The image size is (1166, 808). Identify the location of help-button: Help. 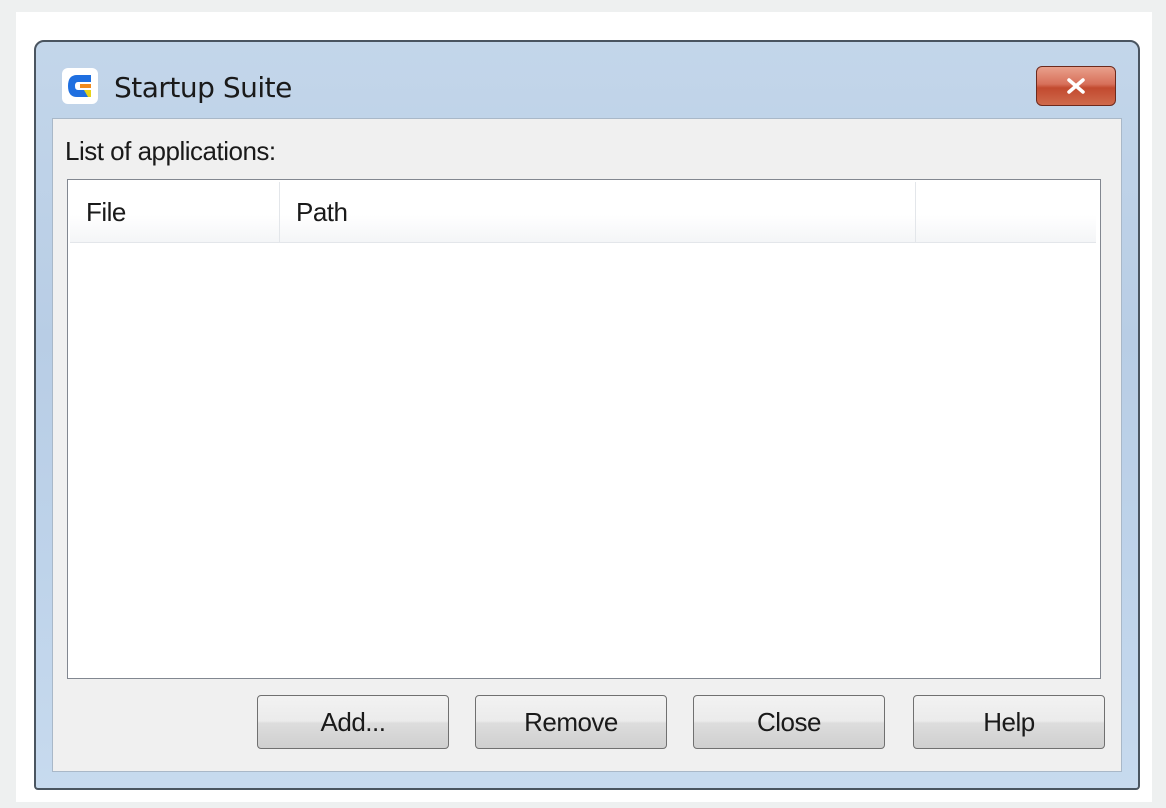
(1009, 722).